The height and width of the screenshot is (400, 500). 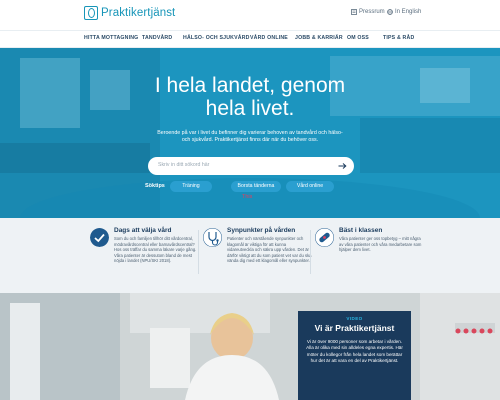 I want to click on quick-link-online-care: Vård online, so click(x=310, y=186).